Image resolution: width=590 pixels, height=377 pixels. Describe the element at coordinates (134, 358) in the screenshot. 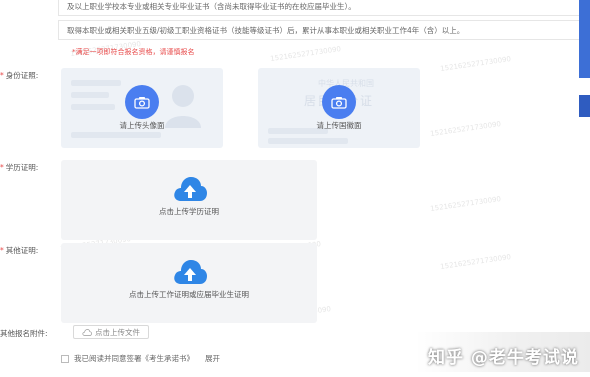

I see `agreement-text: 我已阅读并同意签署《考生承诺书》` at that location.